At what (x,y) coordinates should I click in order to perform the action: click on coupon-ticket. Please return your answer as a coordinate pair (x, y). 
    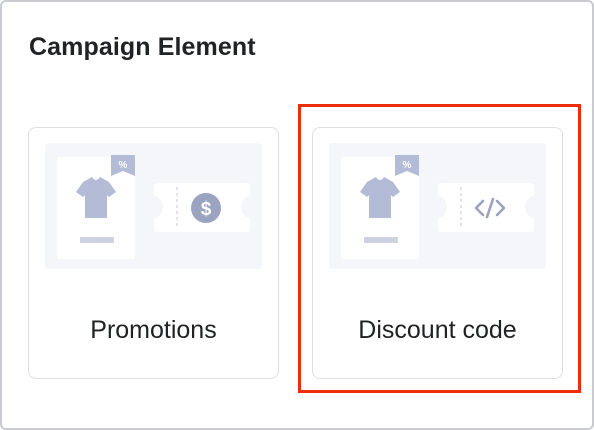
    Looking at the image, I should click on (486, 207).